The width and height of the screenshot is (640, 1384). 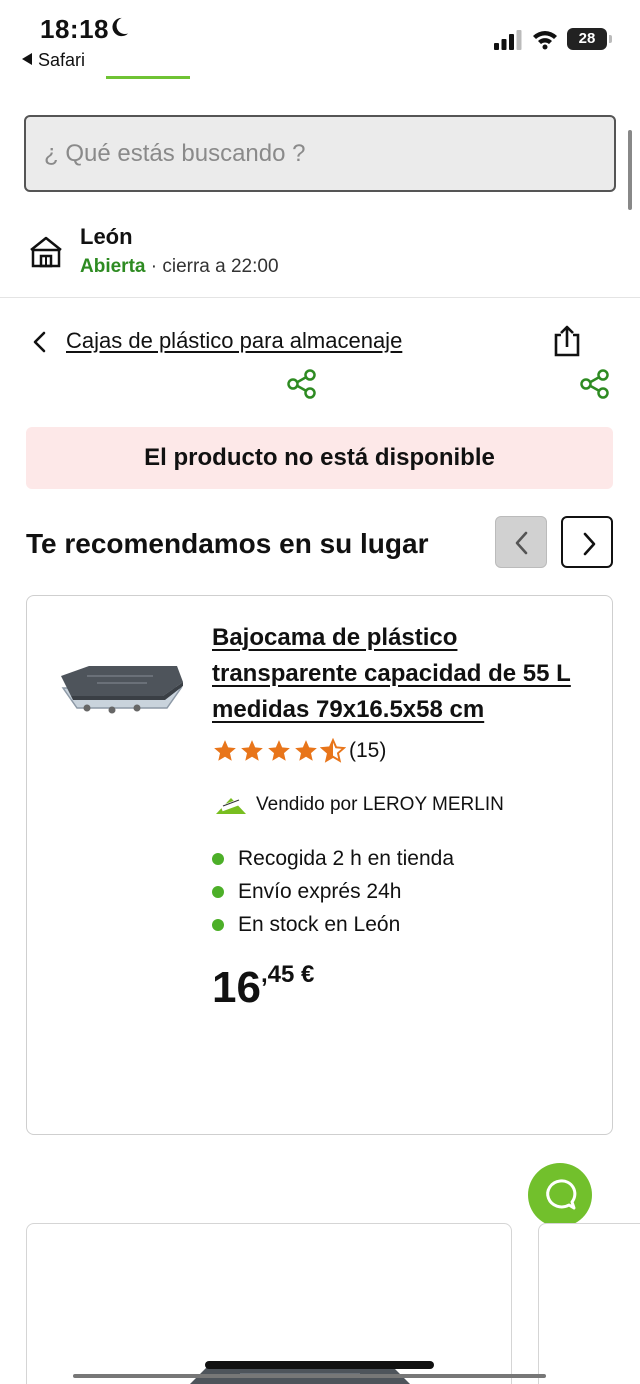 I want to click on price-decimal: ,45 €, so click(x=287, y=974).